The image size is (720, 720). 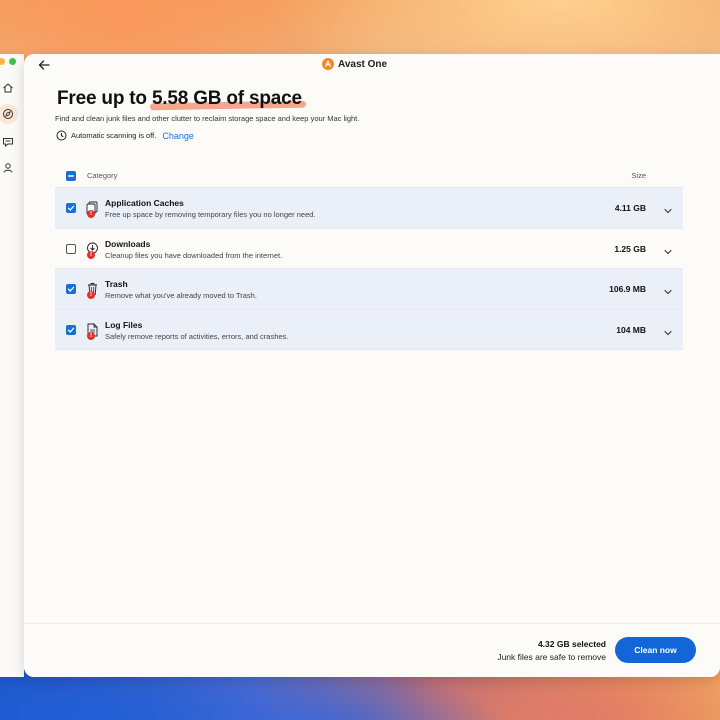 What do you see at coordinates (571, 644) in the screenshot?
I see `selected-total: 4.32 GB selected` at bounding box center [571, 644].